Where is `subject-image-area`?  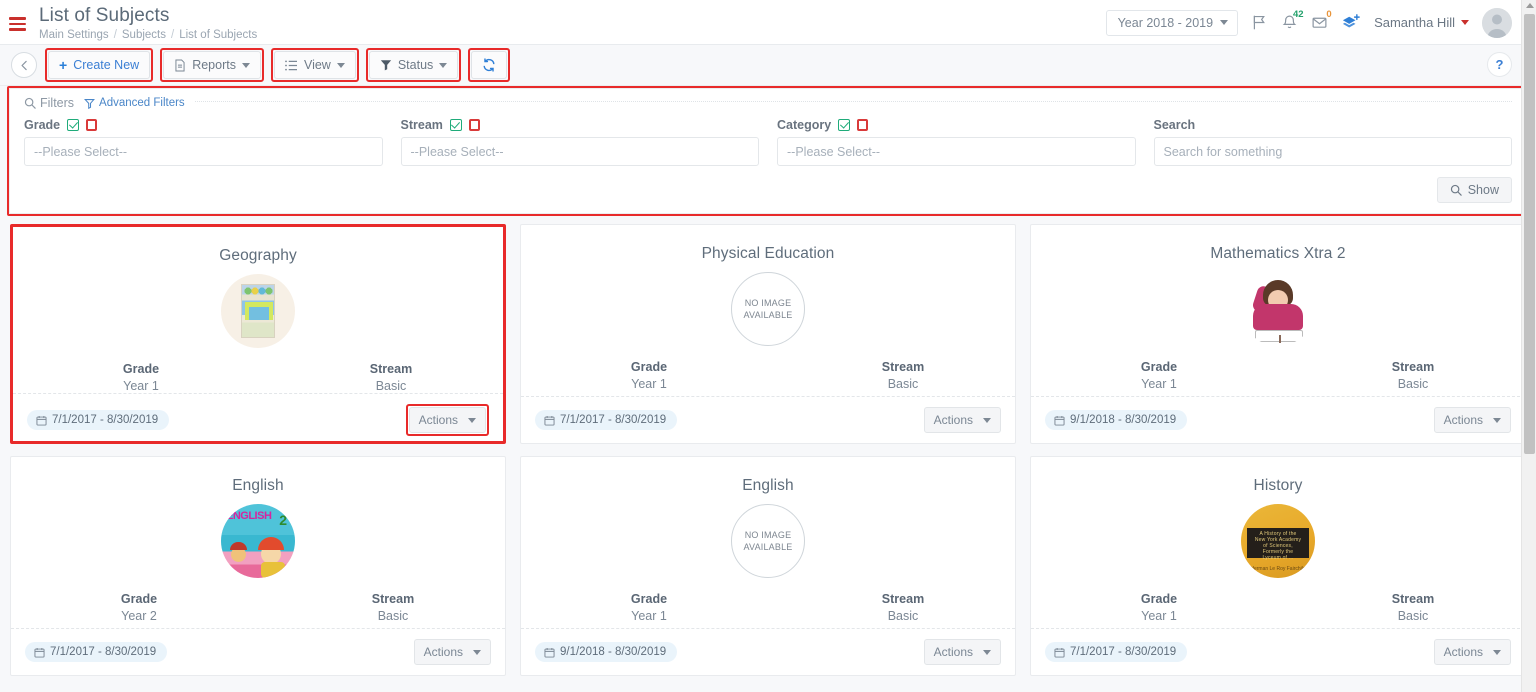
subject-image-area is located at coordinates (258, 311).